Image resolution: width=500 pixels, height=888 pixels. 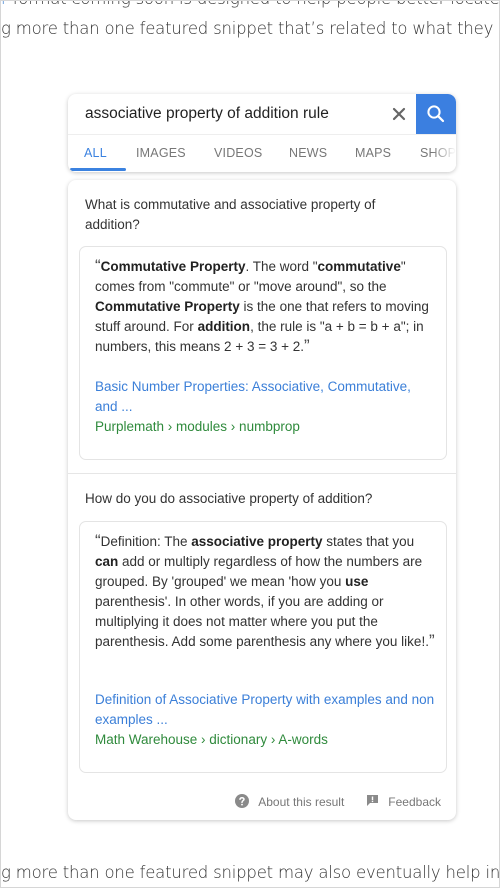 What do you see at coordinates (95, 153) in the screenshot?
I see `tab-all: ALL` at bounding box center [95, 153].